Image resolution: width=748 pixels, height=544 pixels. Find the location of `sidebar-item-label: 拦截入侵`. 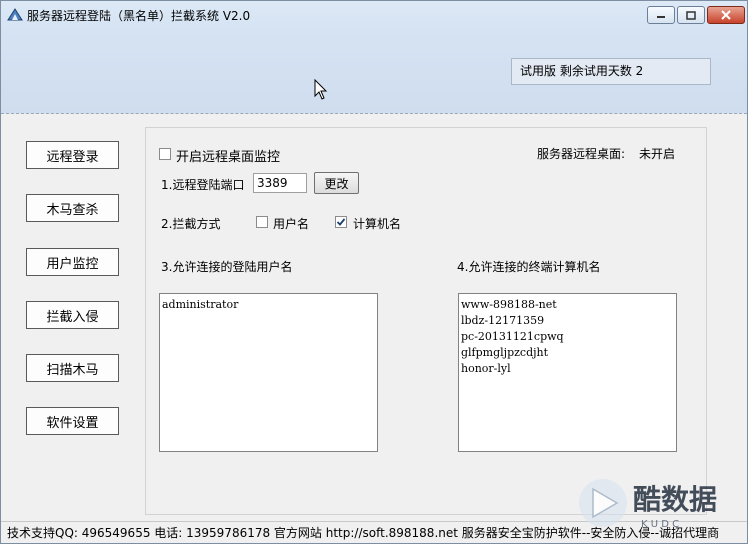

sidebar-item-label: 拦截入侵 is located at coordinates (72, 317).